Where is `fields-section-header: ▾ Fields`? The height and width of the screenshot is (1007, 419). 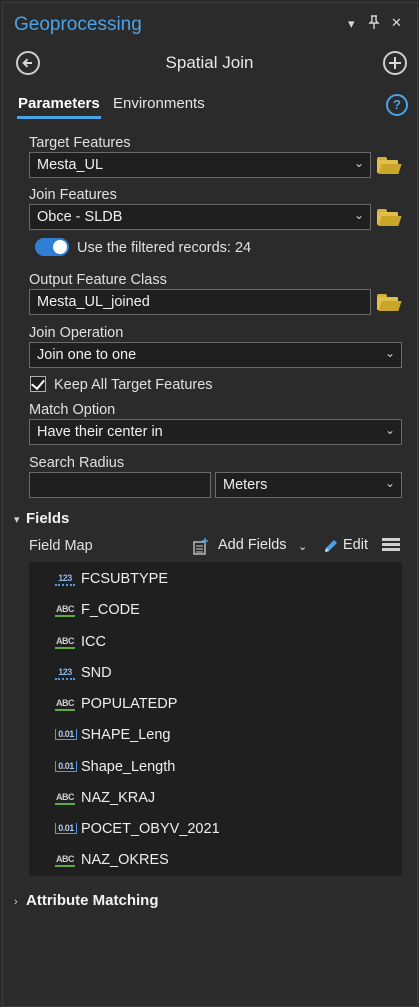
fields-section-header: ▾ Fields is located at coordinates (41, 518).